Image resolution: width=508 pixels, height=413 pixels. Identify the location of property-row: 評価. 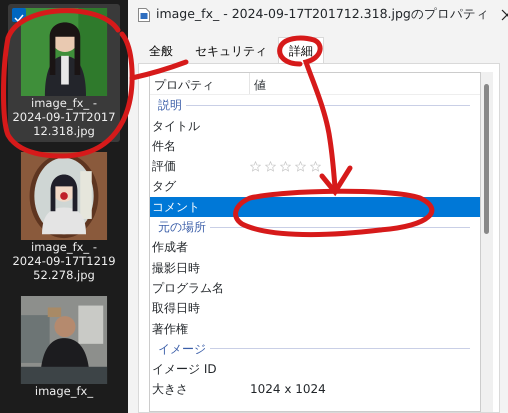
(315, 166).